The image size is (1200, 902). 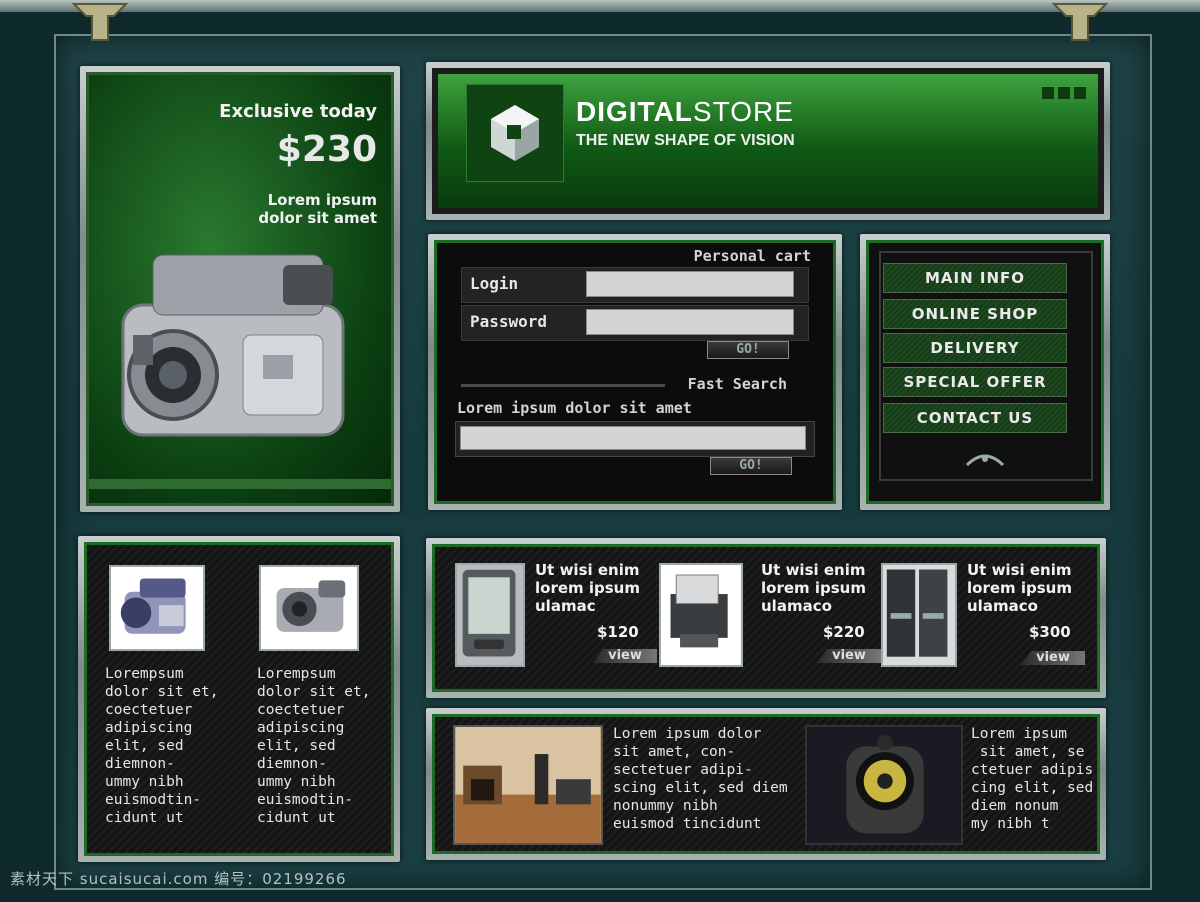 What do you see at coordinates (509, 321) in the screenshot?
I see `password-label: Password` at bounding box center [509, 321].